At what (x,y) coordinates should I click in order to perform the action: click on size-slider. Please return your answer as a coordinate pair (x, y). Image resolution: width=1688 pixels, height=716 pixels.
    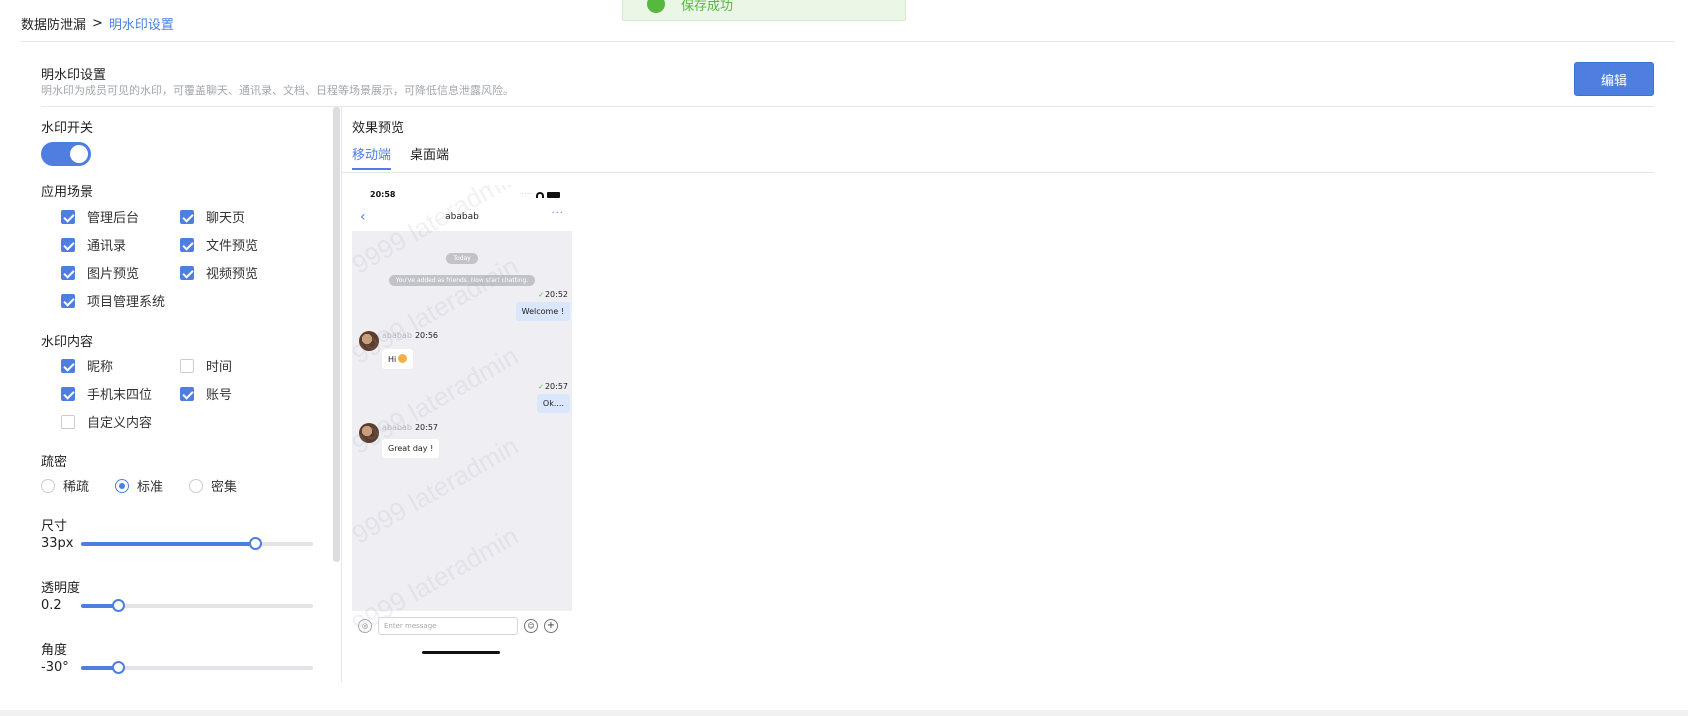
    Looking at the image, I should click on (197, 543).